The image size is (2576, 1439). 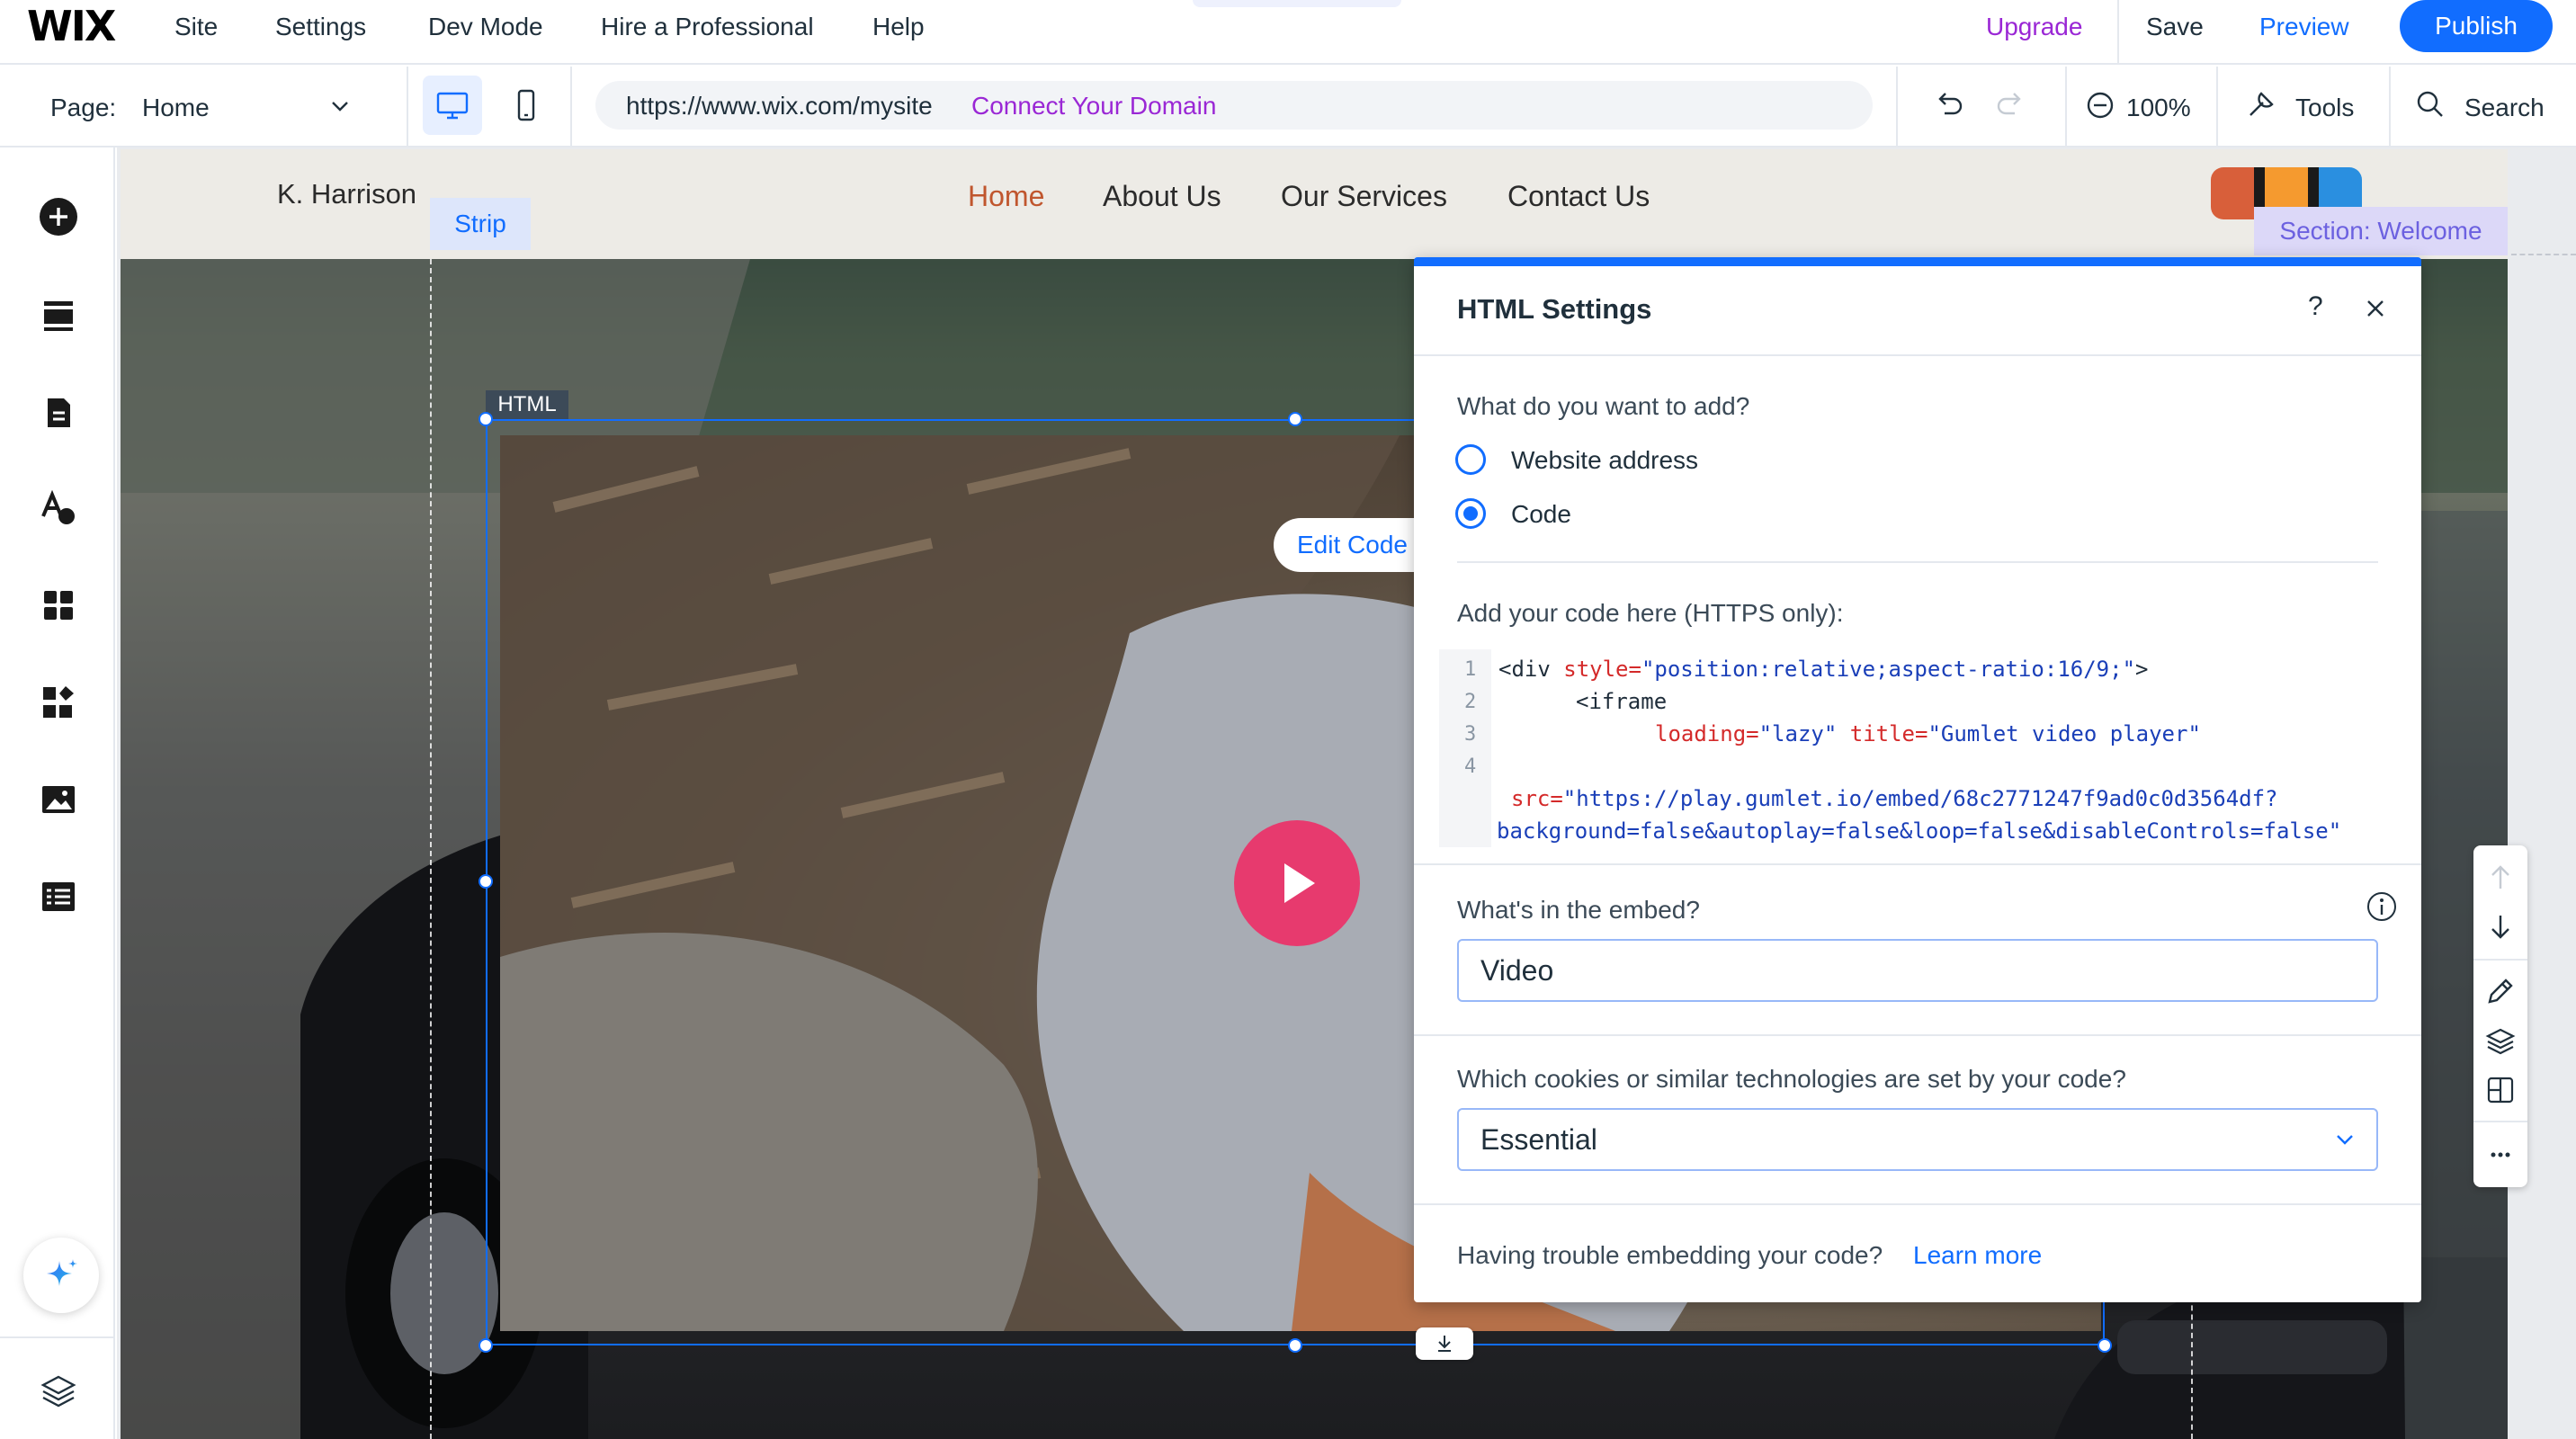 What do you see at coordinates (452, 105) in the screenshot?
I see `desktop-view-button` at bounding box center [452, 105].